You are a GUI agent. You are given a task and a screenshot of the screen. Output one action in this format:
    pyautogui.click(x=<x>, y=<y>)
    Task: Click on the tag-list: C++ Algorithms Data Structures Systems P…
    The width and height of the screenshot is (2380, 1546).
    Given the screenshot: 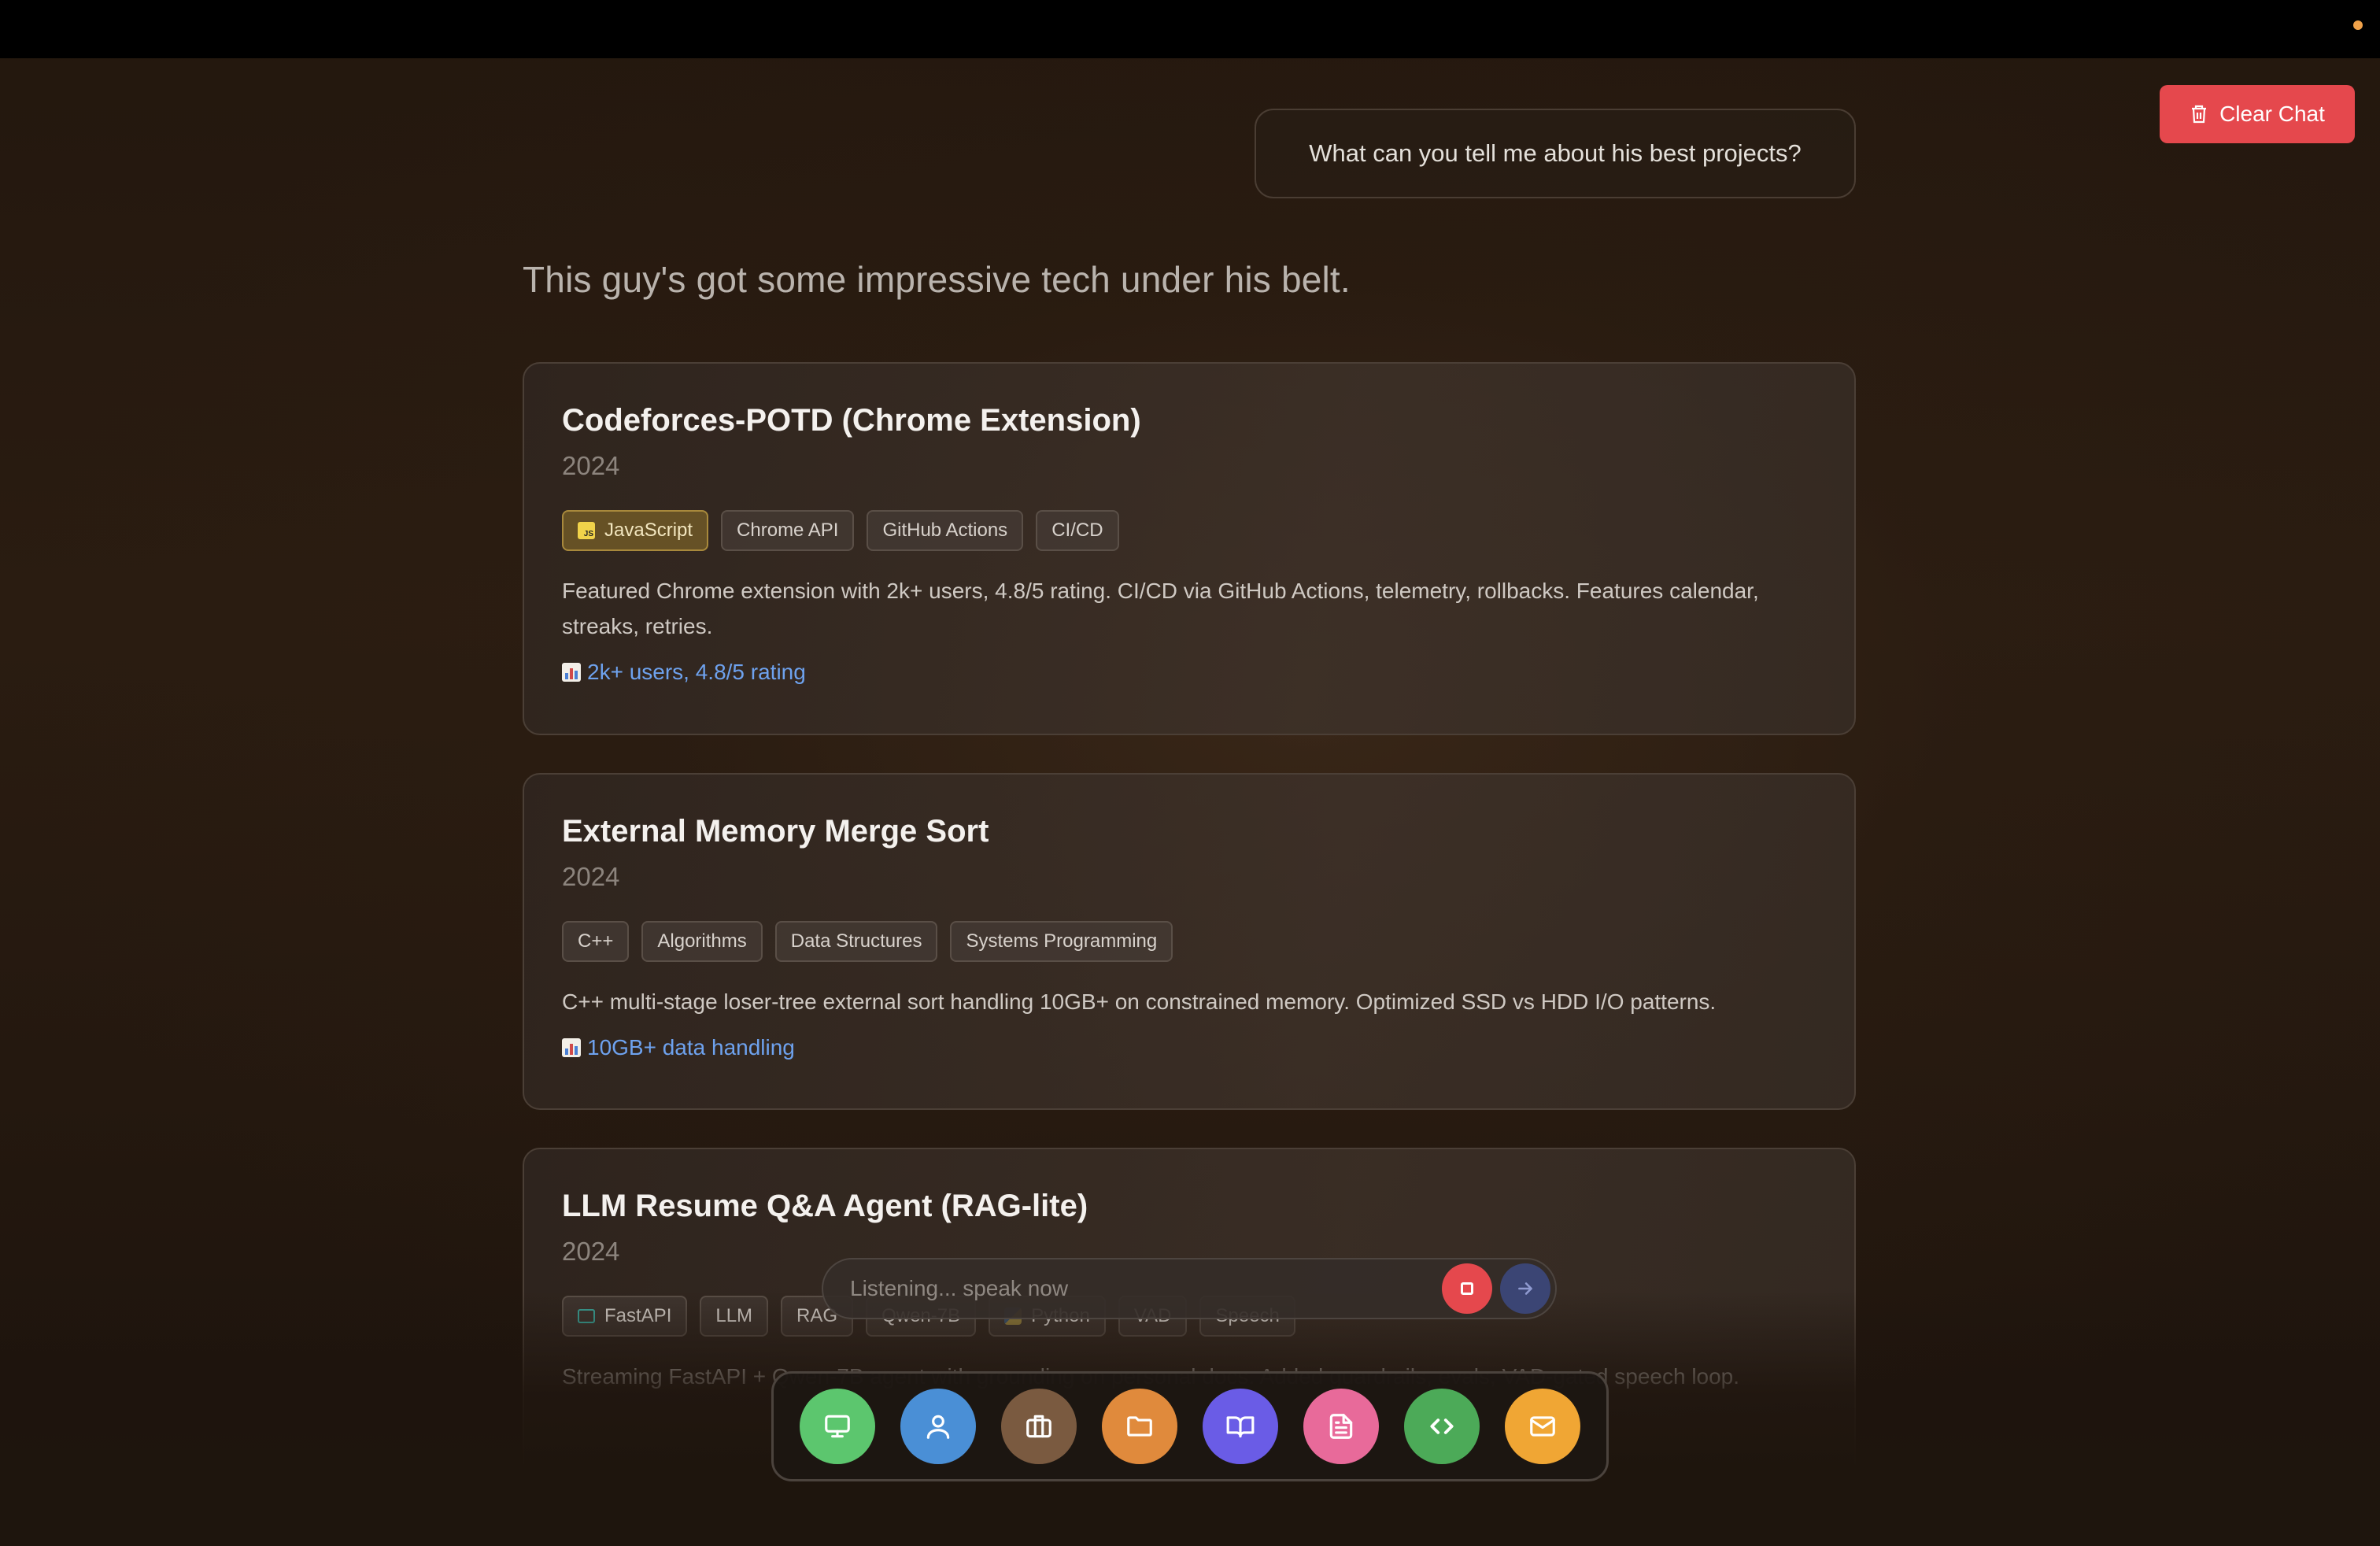 What is the action you would take?
    pyautogui.click(x=1189, y=942)
    